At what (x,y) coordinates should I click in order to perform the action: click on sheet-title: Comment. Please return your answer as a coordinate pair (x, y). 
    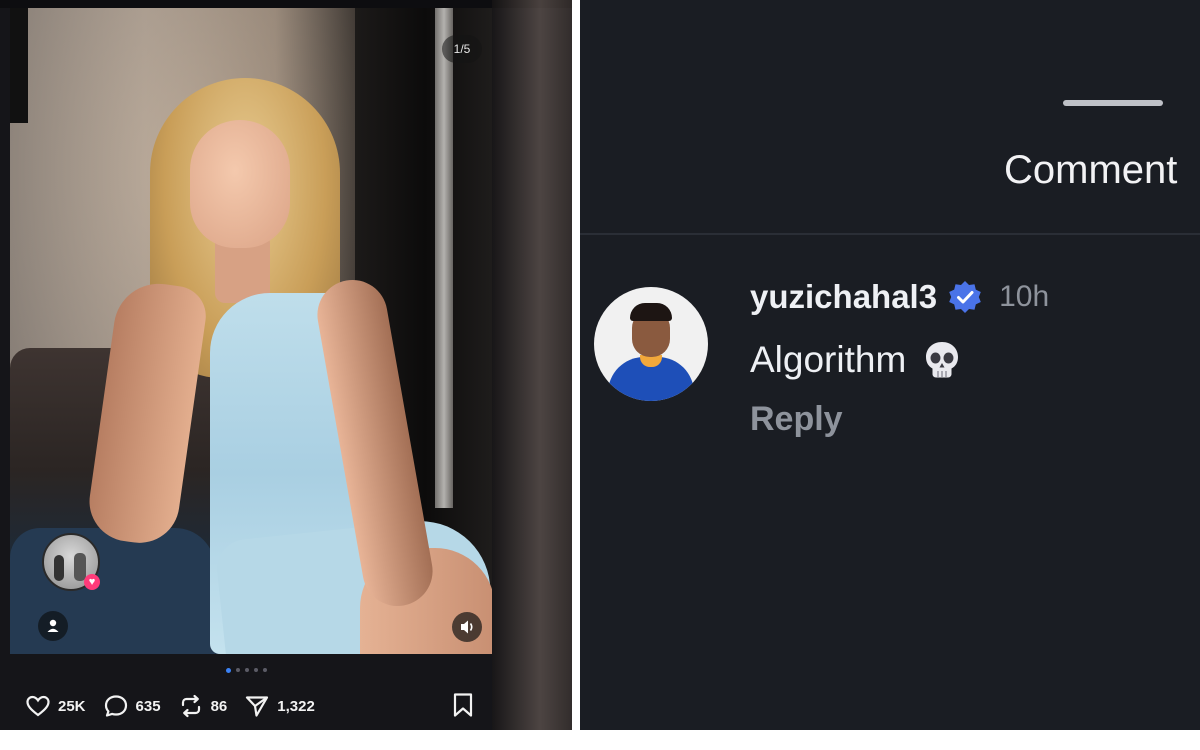
    Looking at the image, I should click on (1091, 170).